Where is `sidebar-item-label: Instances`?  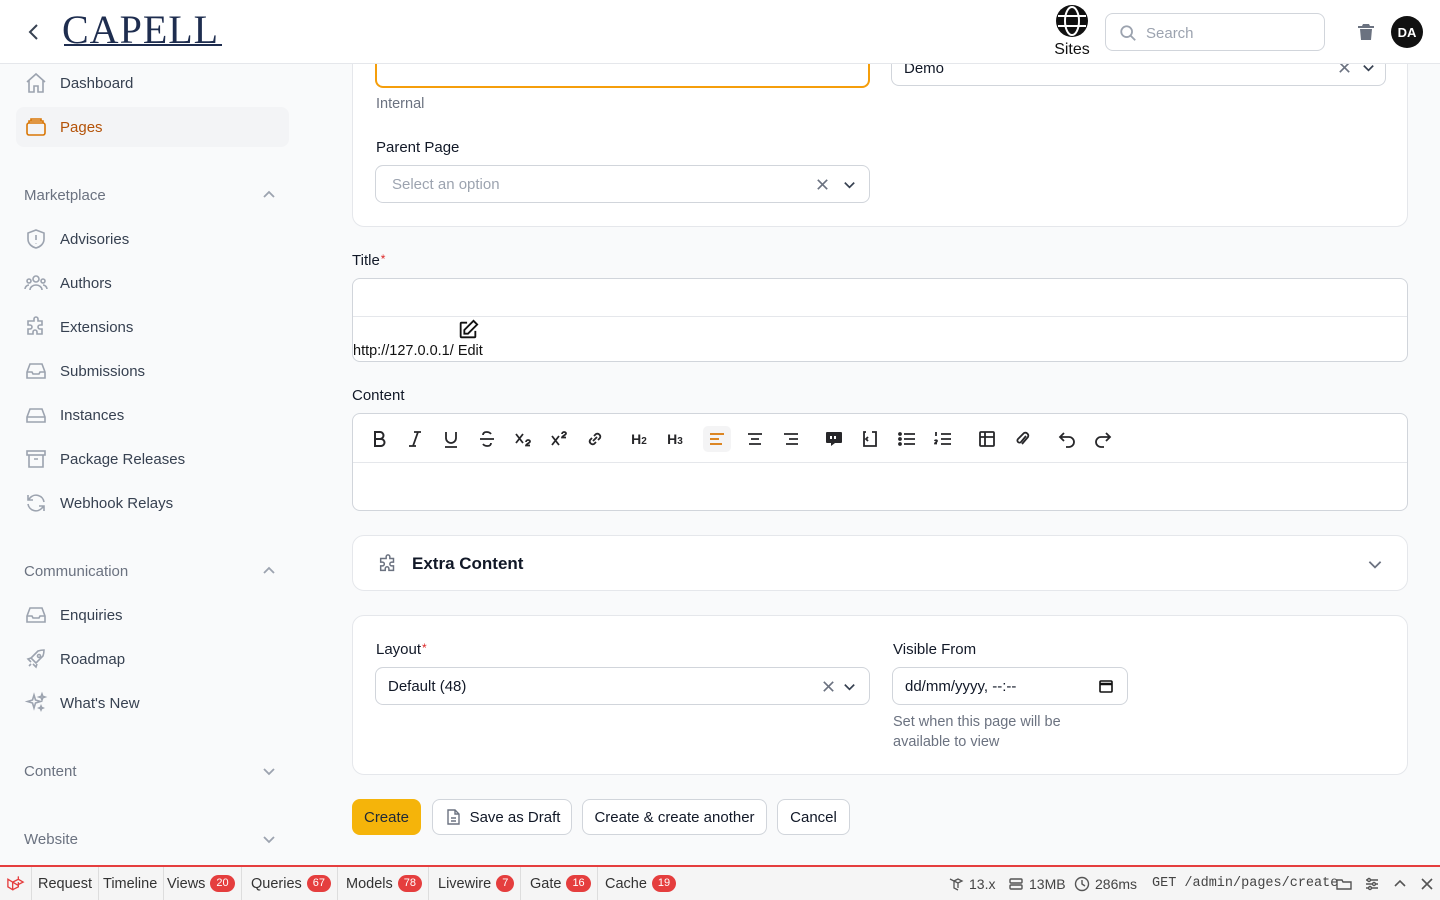 sidebar-item-label: Instances is located at coordinates (92, 415).